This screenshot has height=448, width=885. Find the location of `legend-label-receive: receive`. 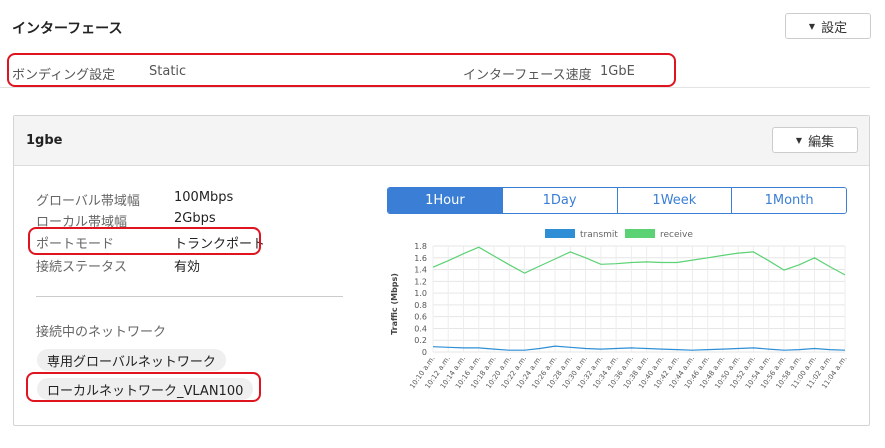

legend-label-receive: receive is located at coordinates (676, 235).